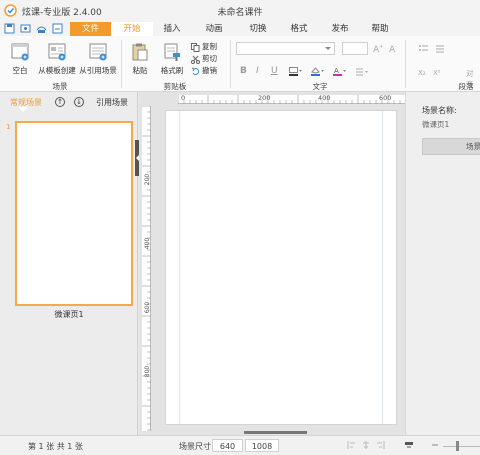 The image size is (480, 455). What do you see at coordinates (433, 49) in the screenshot?
I see `bullet-list-icon` at bounding box center [433, 49].